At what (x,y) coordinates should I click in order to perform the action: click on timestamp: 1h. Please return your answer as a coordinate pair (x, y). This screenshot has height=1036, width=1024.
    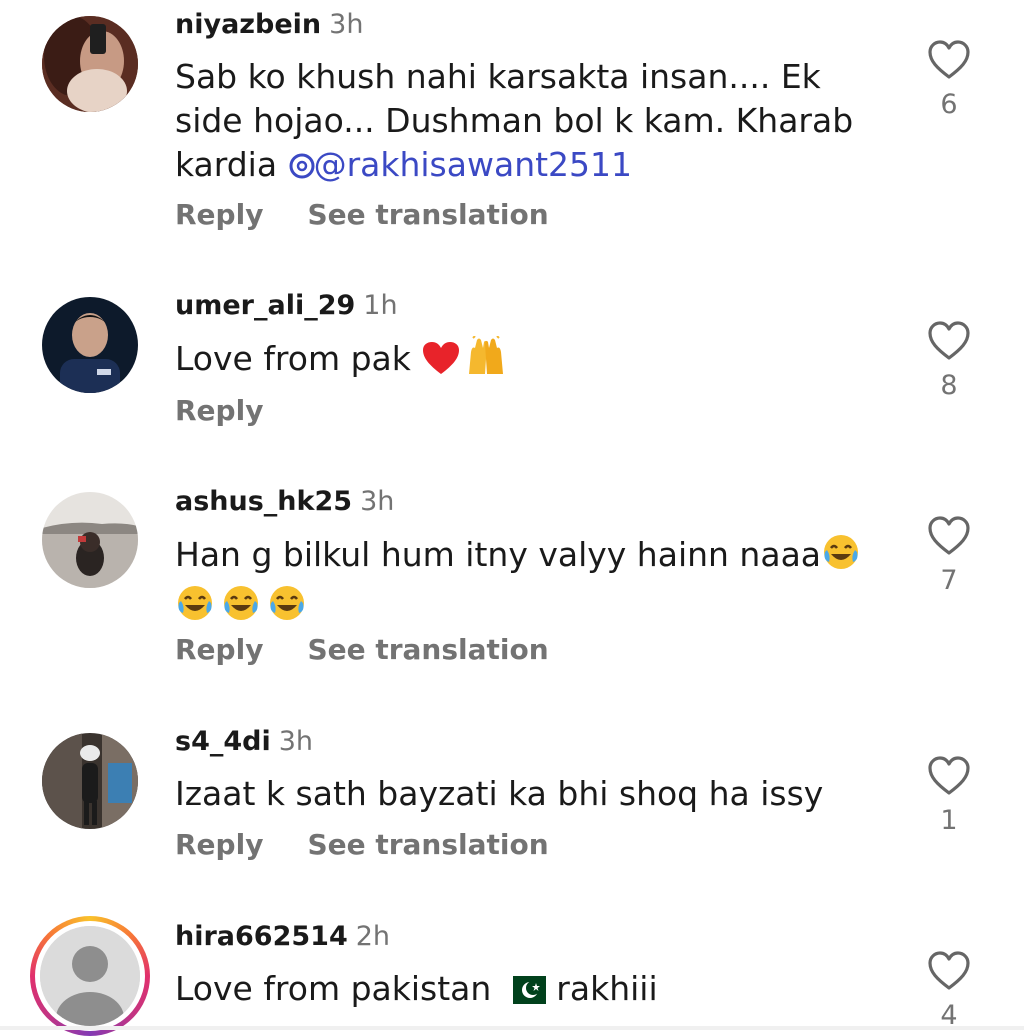
    Looking at the image, I should click on (380, 305).